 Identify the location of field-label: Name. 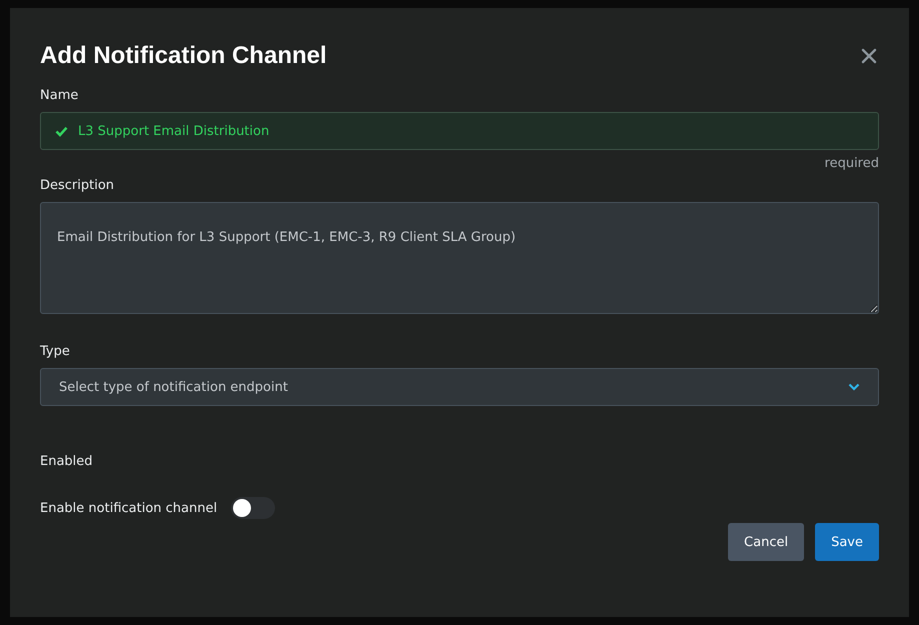
(60, 95).